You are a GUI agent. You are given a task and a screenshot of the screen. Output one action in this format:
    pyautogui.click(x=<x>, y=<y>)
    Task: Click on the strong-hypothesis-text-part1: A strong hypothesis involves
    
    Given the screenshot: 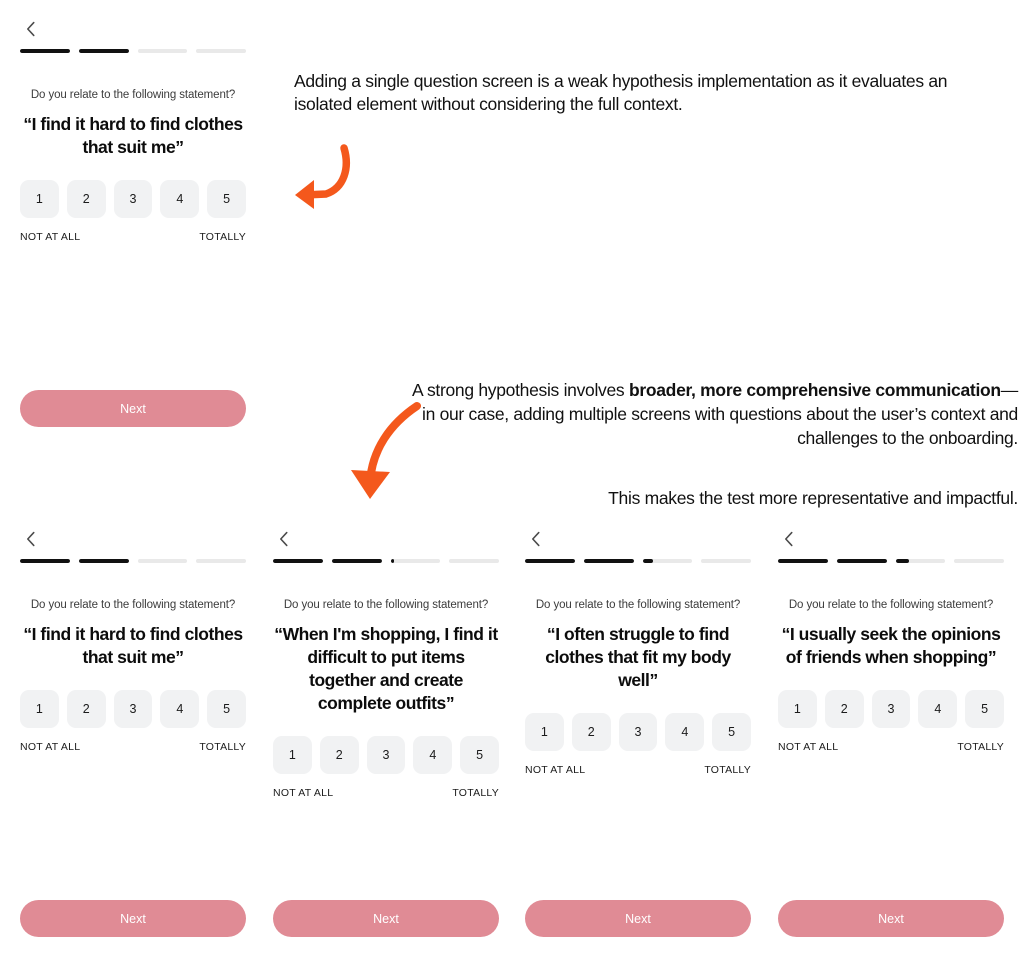 What is the action you would take?
    pyautogui.click(x=520, y=390)
    